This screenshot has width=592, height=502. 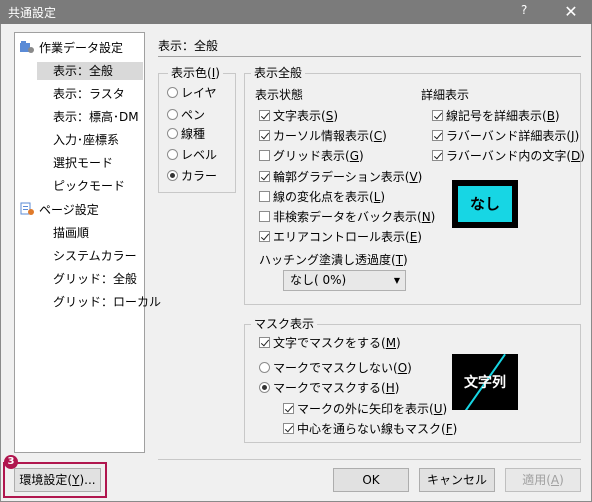 What do you see at coordinates (369, 56) in the screenshot?
I see `section-divider` at bounding box center [369, 56].